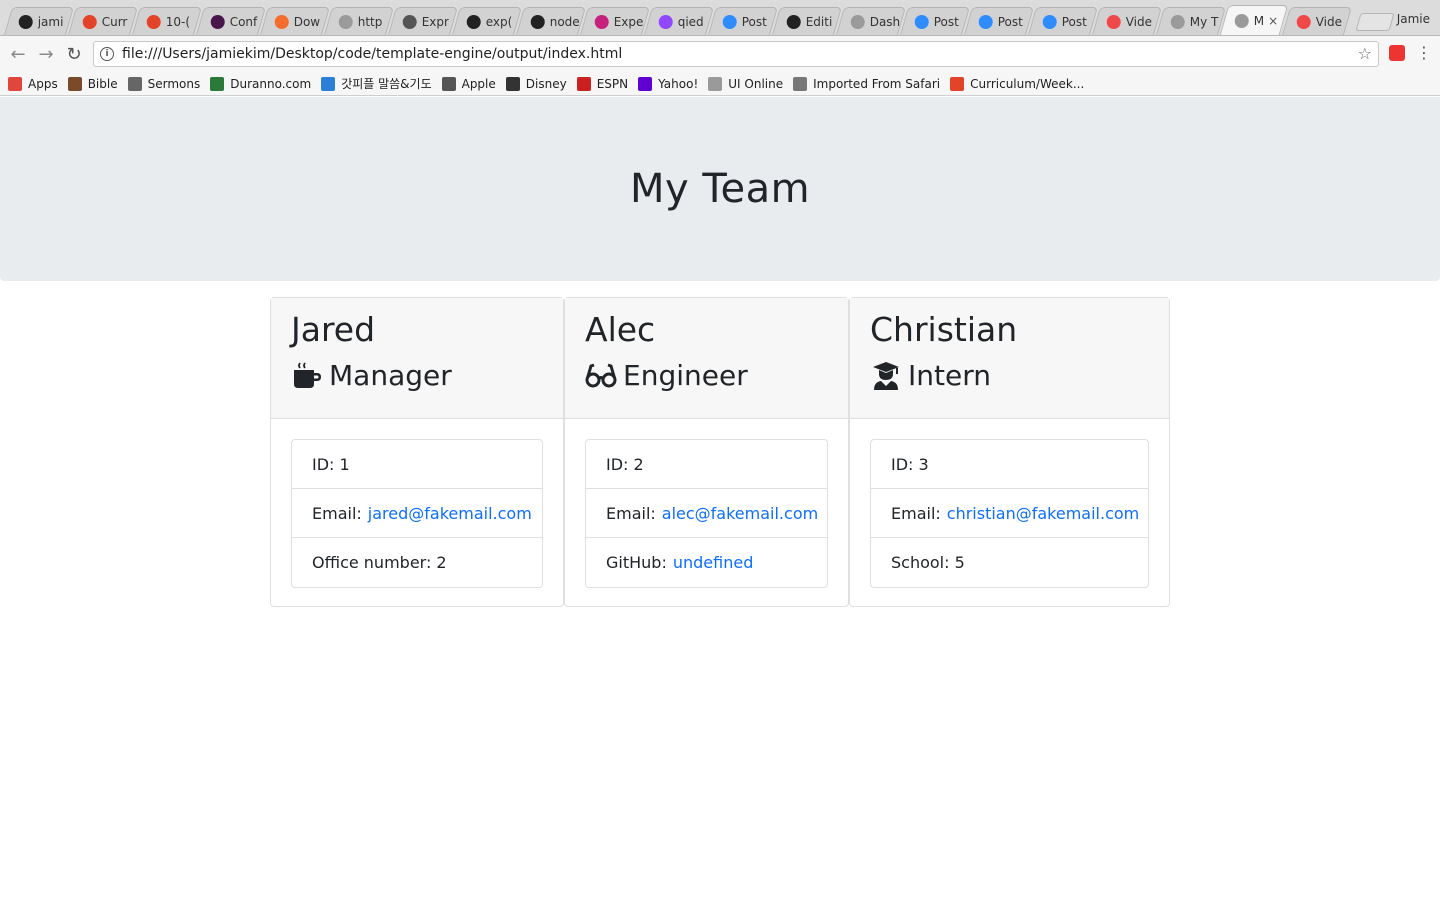 Image resolution: width=1440 pixels, height=900 pixels. What do you see at coordinates (92, 83) in the screenshot?
I see `bookmark-item: Bible` at bounding box center [92, 83].